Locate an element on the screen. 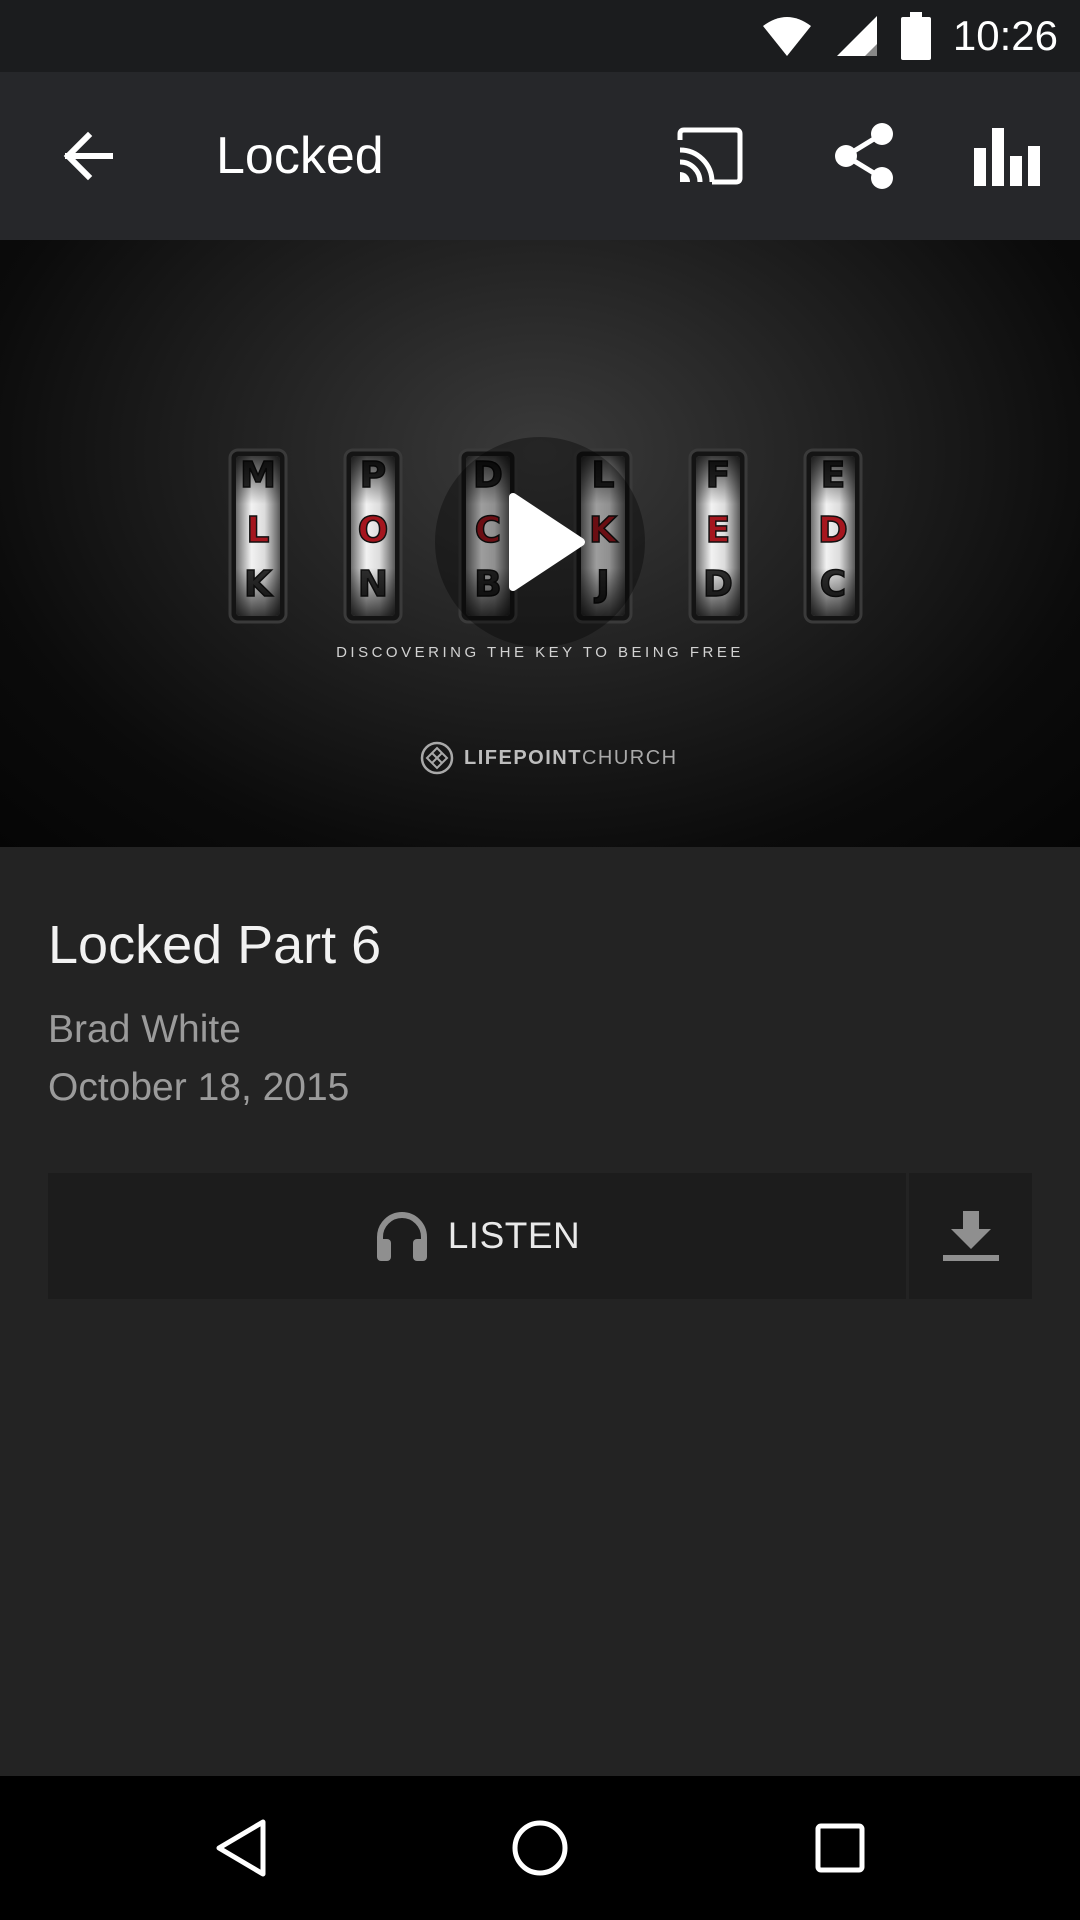 This screenshot has height=1920, width=1080. app-bar: Locked is located at coordinates (540, 156).